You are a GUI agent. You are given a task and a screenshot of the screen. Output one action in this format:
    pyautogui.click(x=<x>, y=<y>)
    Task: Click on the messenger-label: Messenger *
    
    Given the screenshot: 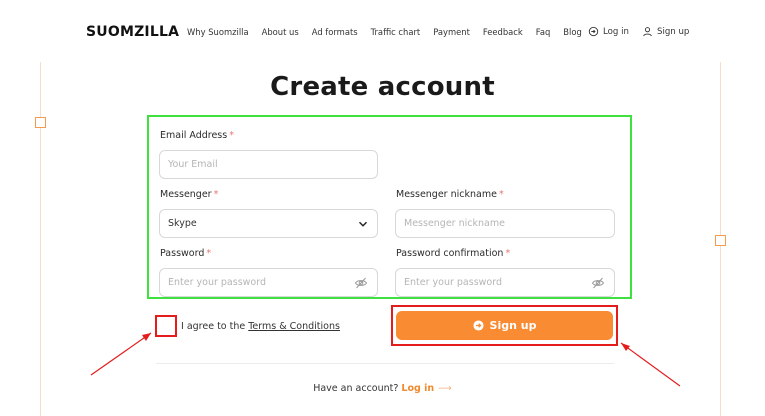 What is the action you would take?
    pyautogui.click(x=189, y=194)
    